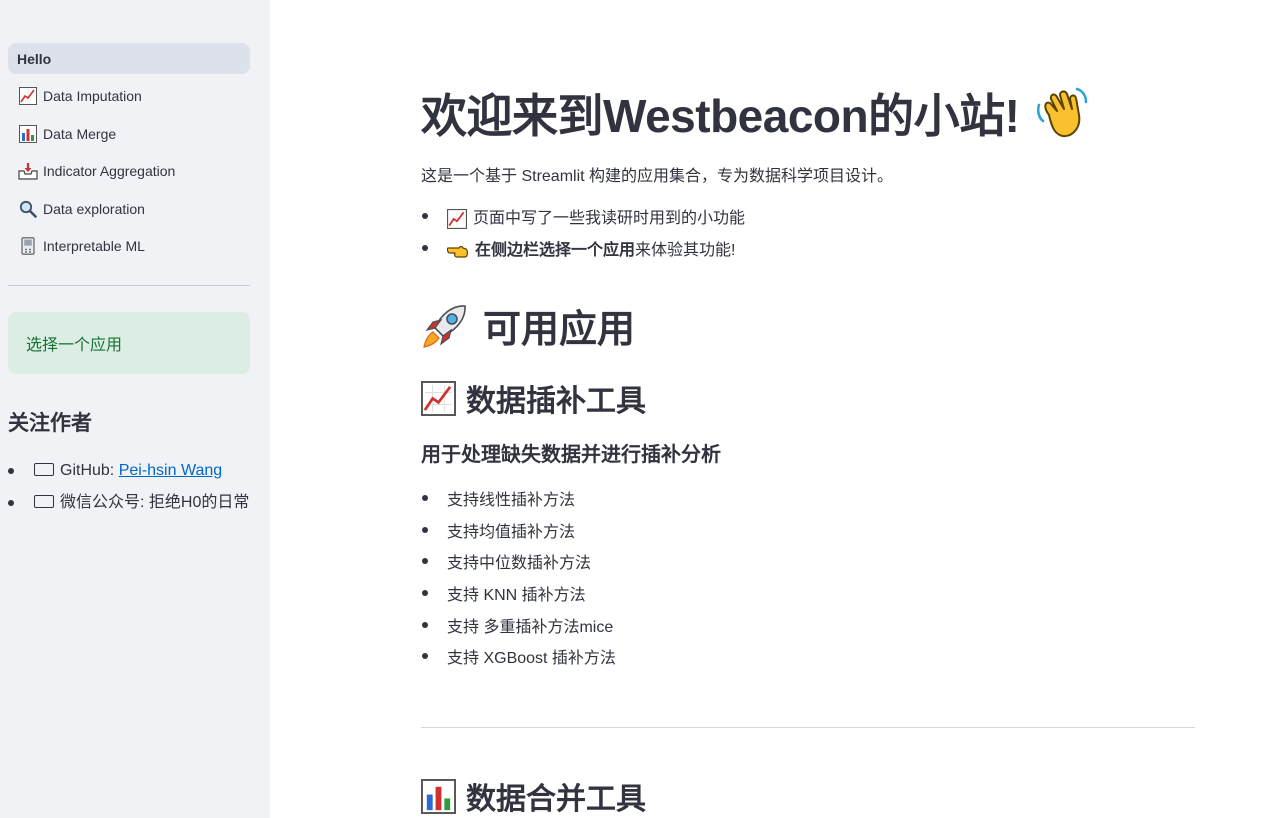 The height and width of the screenshot is (818, 1286). I want to click on wechat-text: 微信公众号: 拒绝H0的日常, so click(155, 502).